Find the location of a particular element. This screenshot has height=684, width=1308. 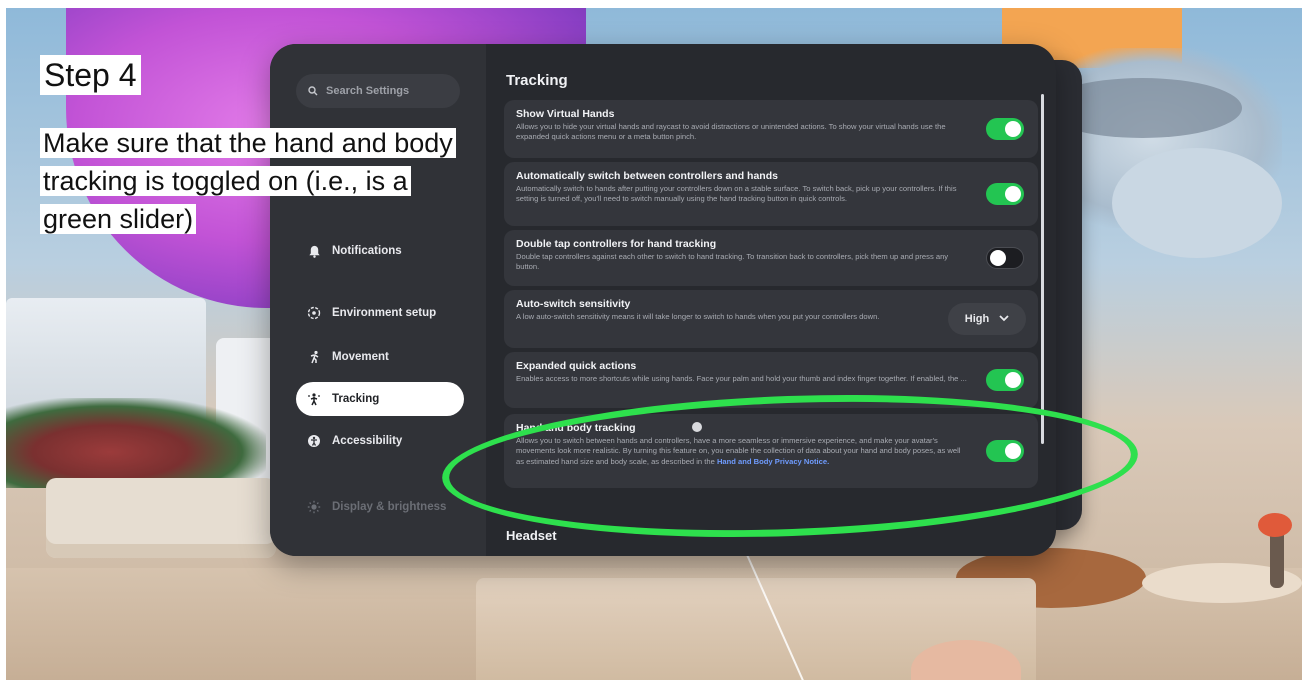

section-title-headset: Headset is located at coordinates (531, 535).